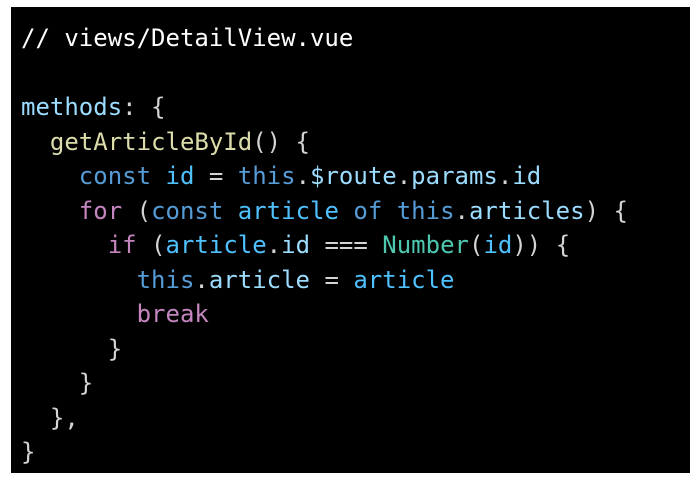 The height and width of the screenshot is (480, 698). What do you see at coordinates (144, 107) in the screenshot?
I see `code-token: : {` at bounding box center [144, 107].